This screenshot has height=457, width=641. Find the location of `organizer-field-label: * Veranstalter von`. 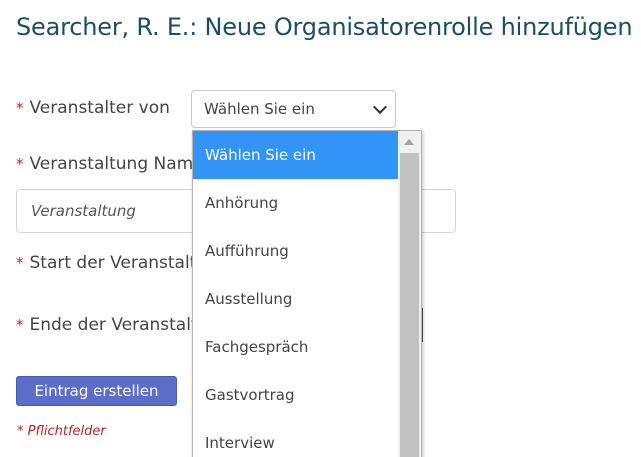

organizer-field-label: * Veranstalter von is located at coordinates (93, 108).